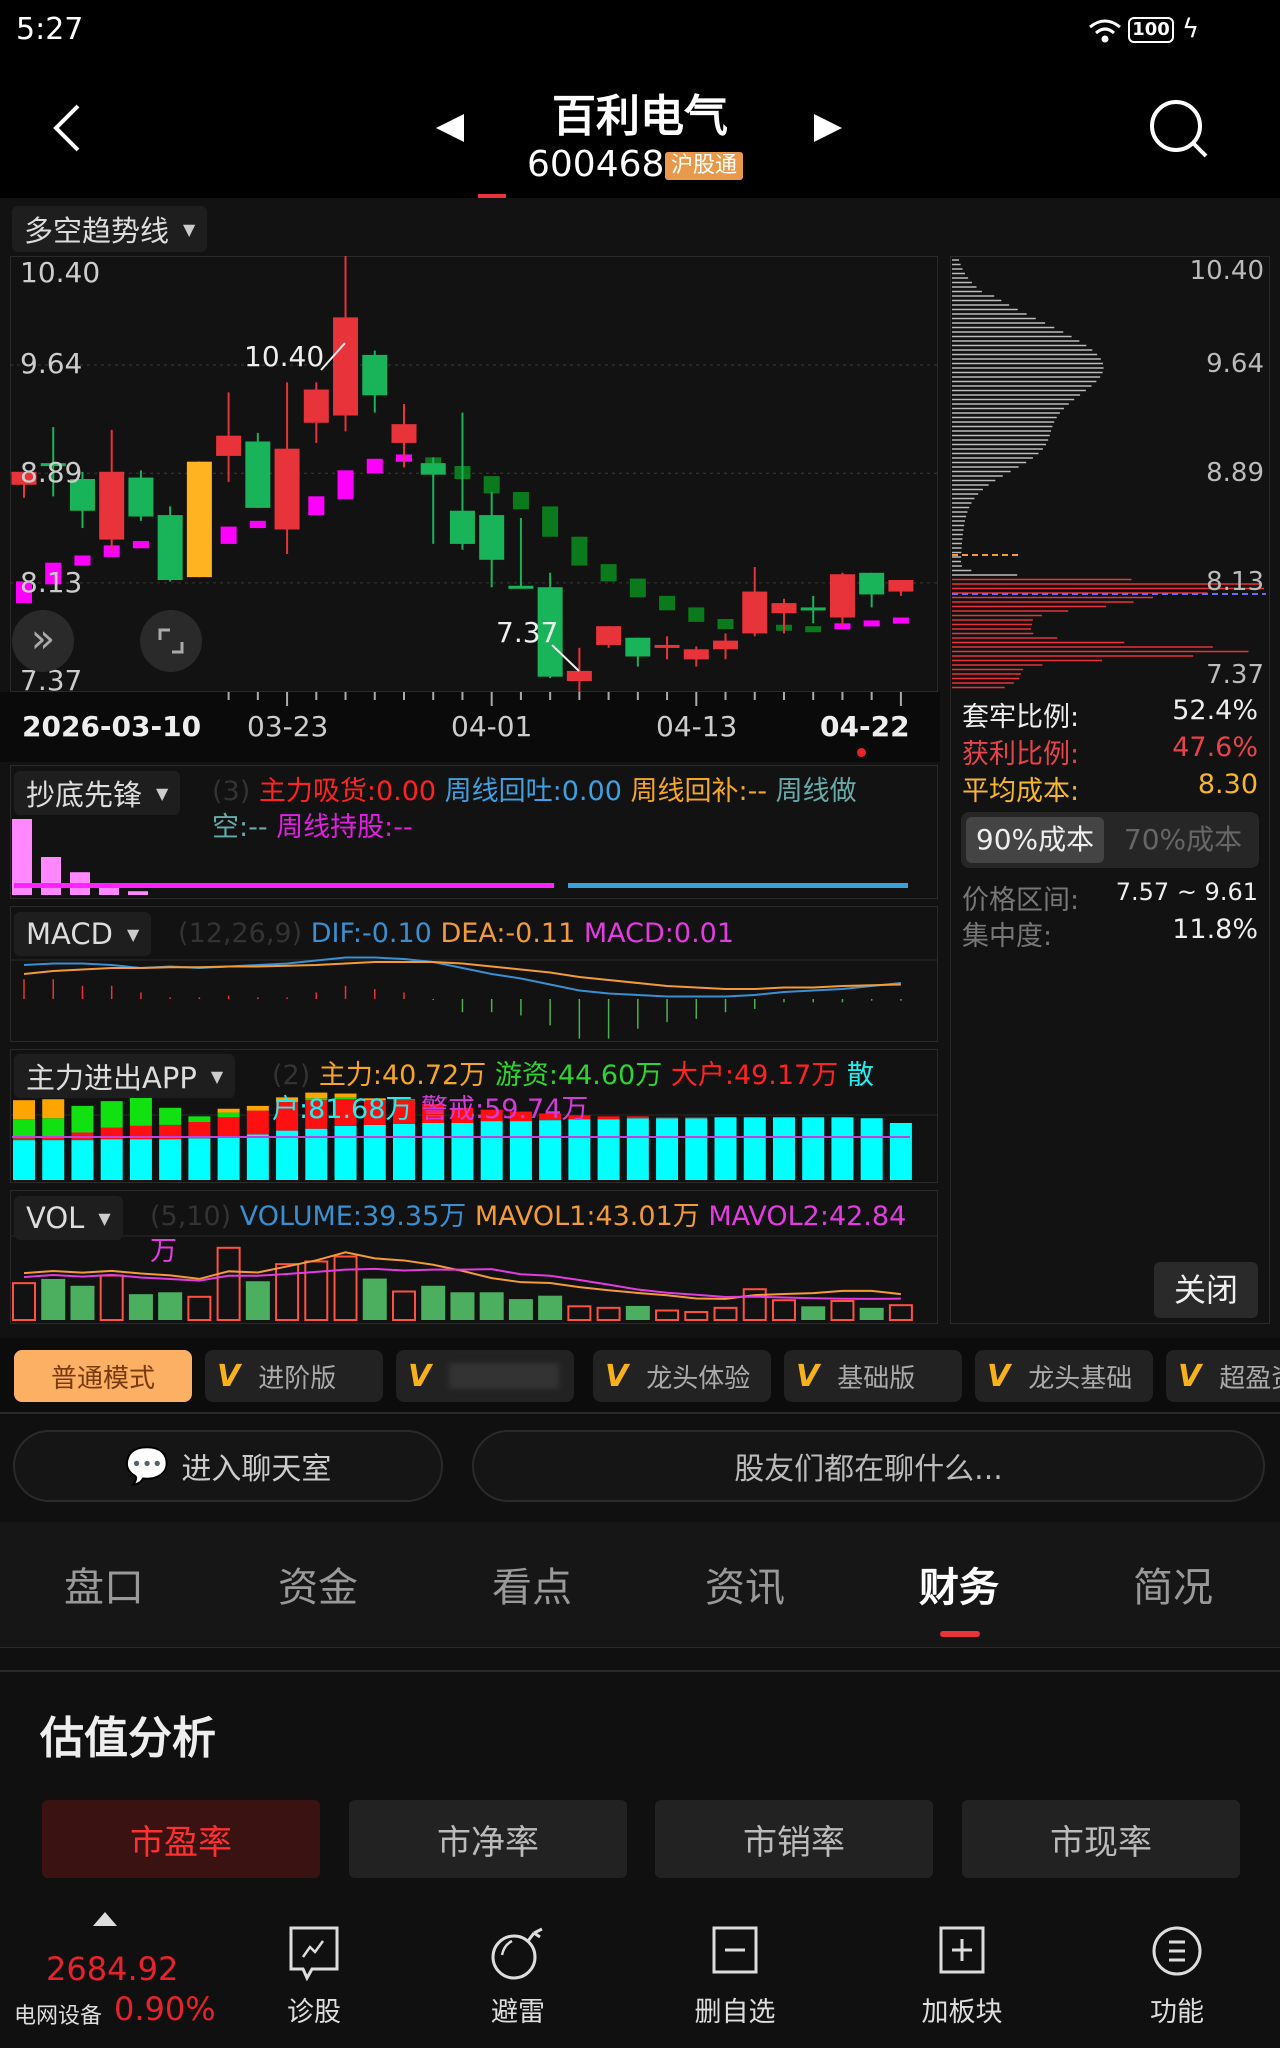  Describe the element at coordinates (1035, 840) in the screenshot. I see `tab-90-cost: 90%成本` at that location.